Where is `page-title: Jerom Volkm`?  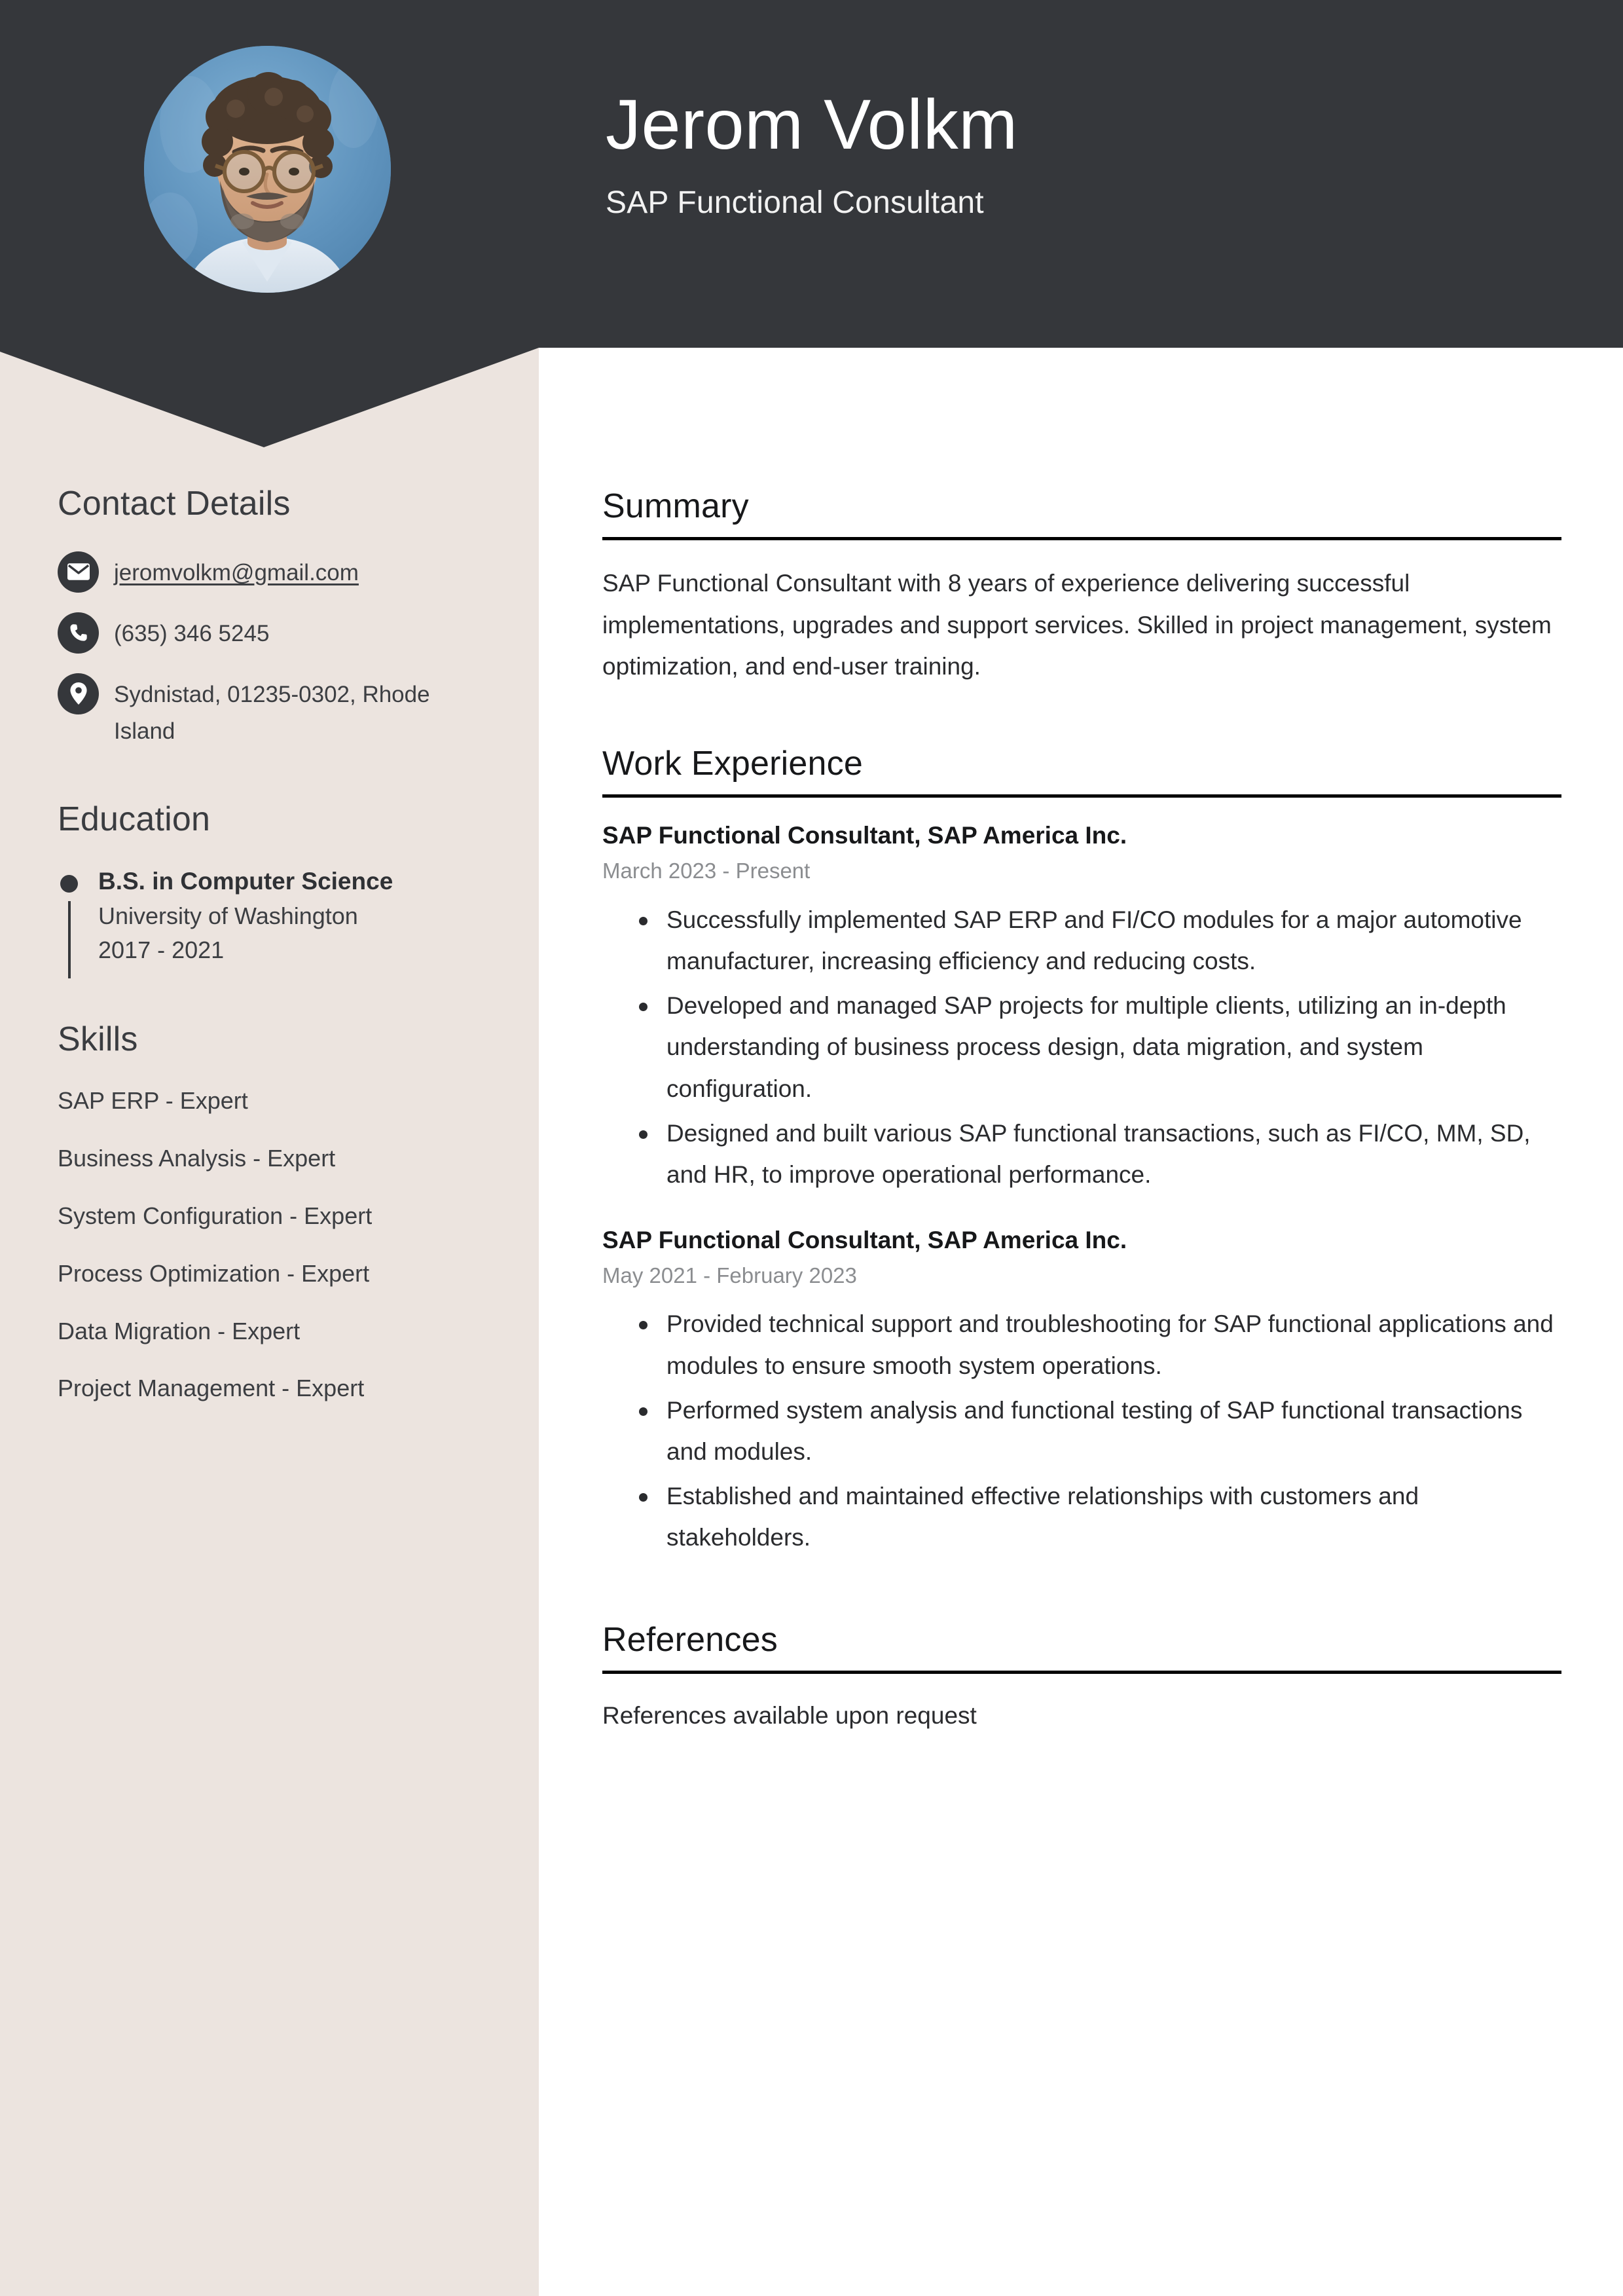
page-title: Jerom Volkm is located at coordinates (812, 124).